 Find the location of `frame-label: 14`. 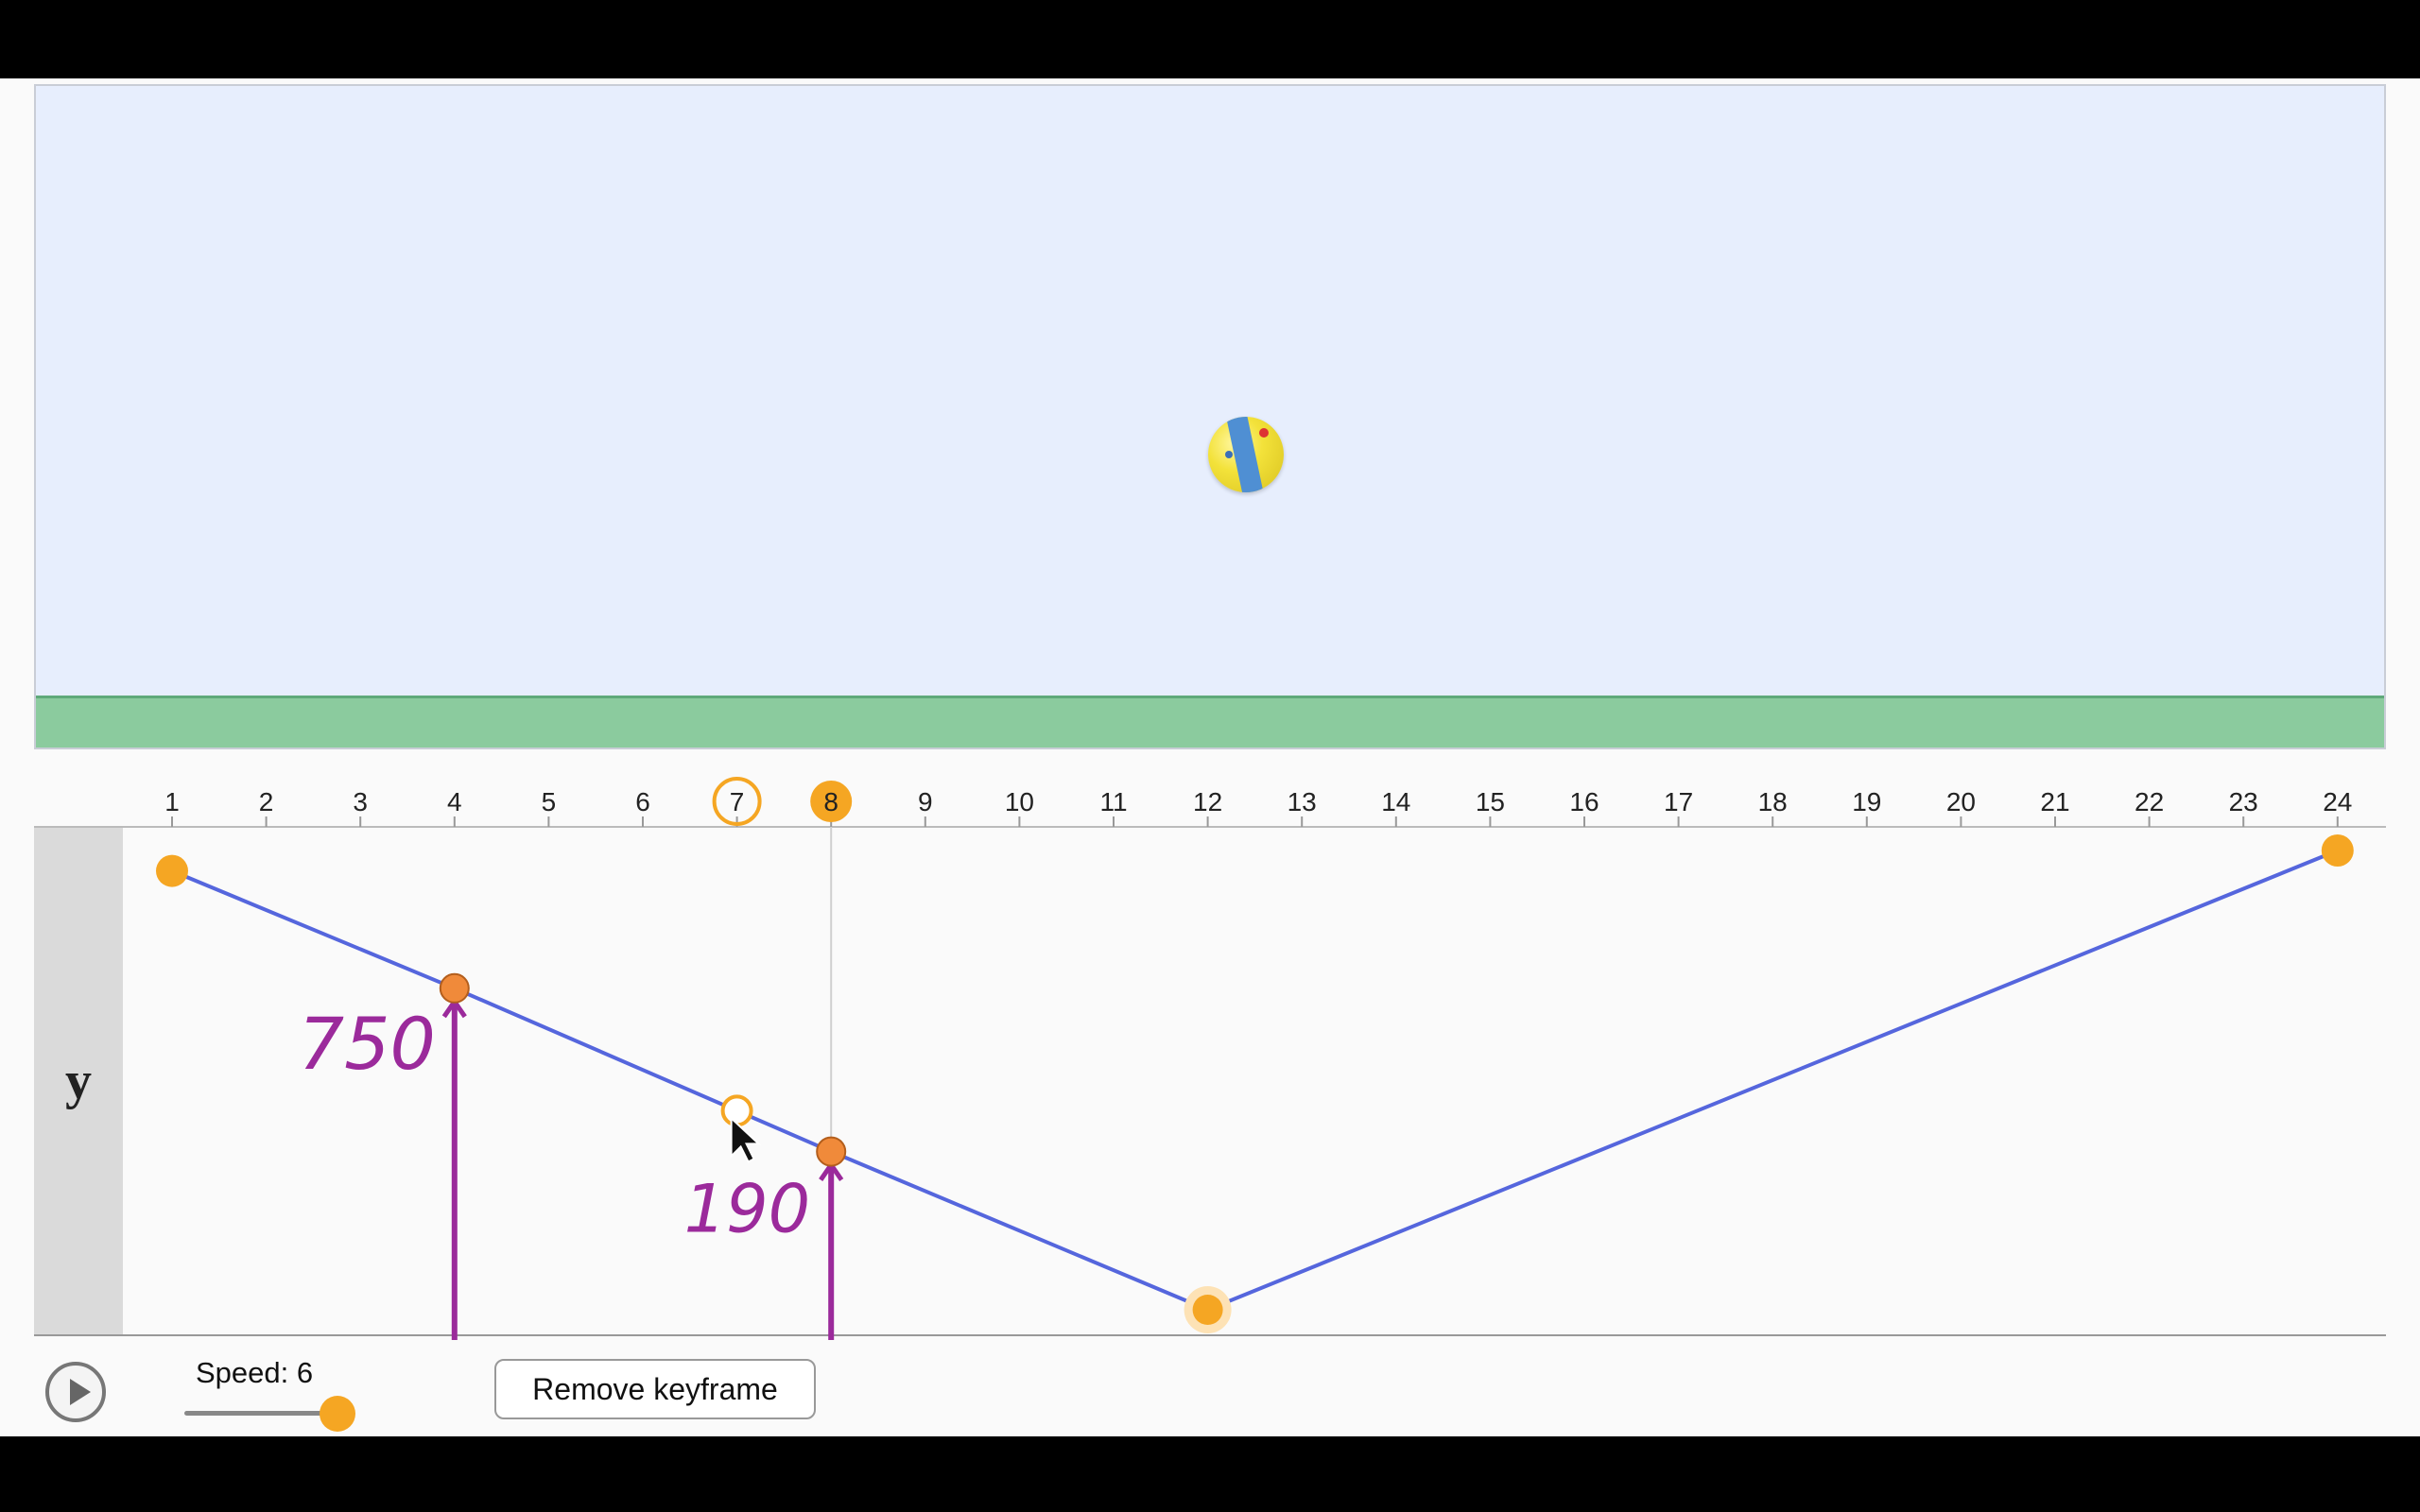

frame-label: 14 is located at coordinates (1395, 801).